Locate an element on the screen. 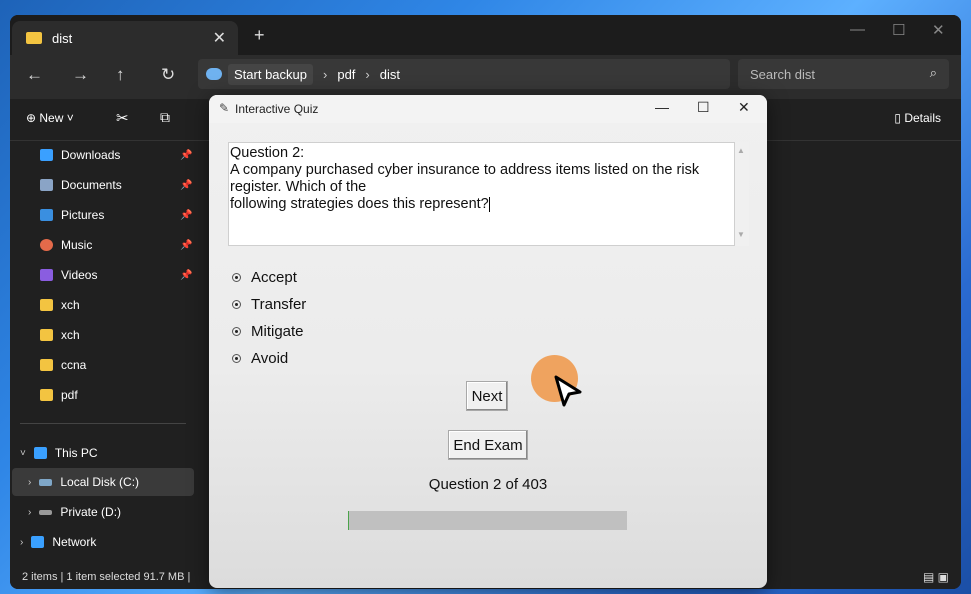 The width and height of the screenshot is (971, 594). search-placeholder: Search dist is located at coordinates (783, 74).